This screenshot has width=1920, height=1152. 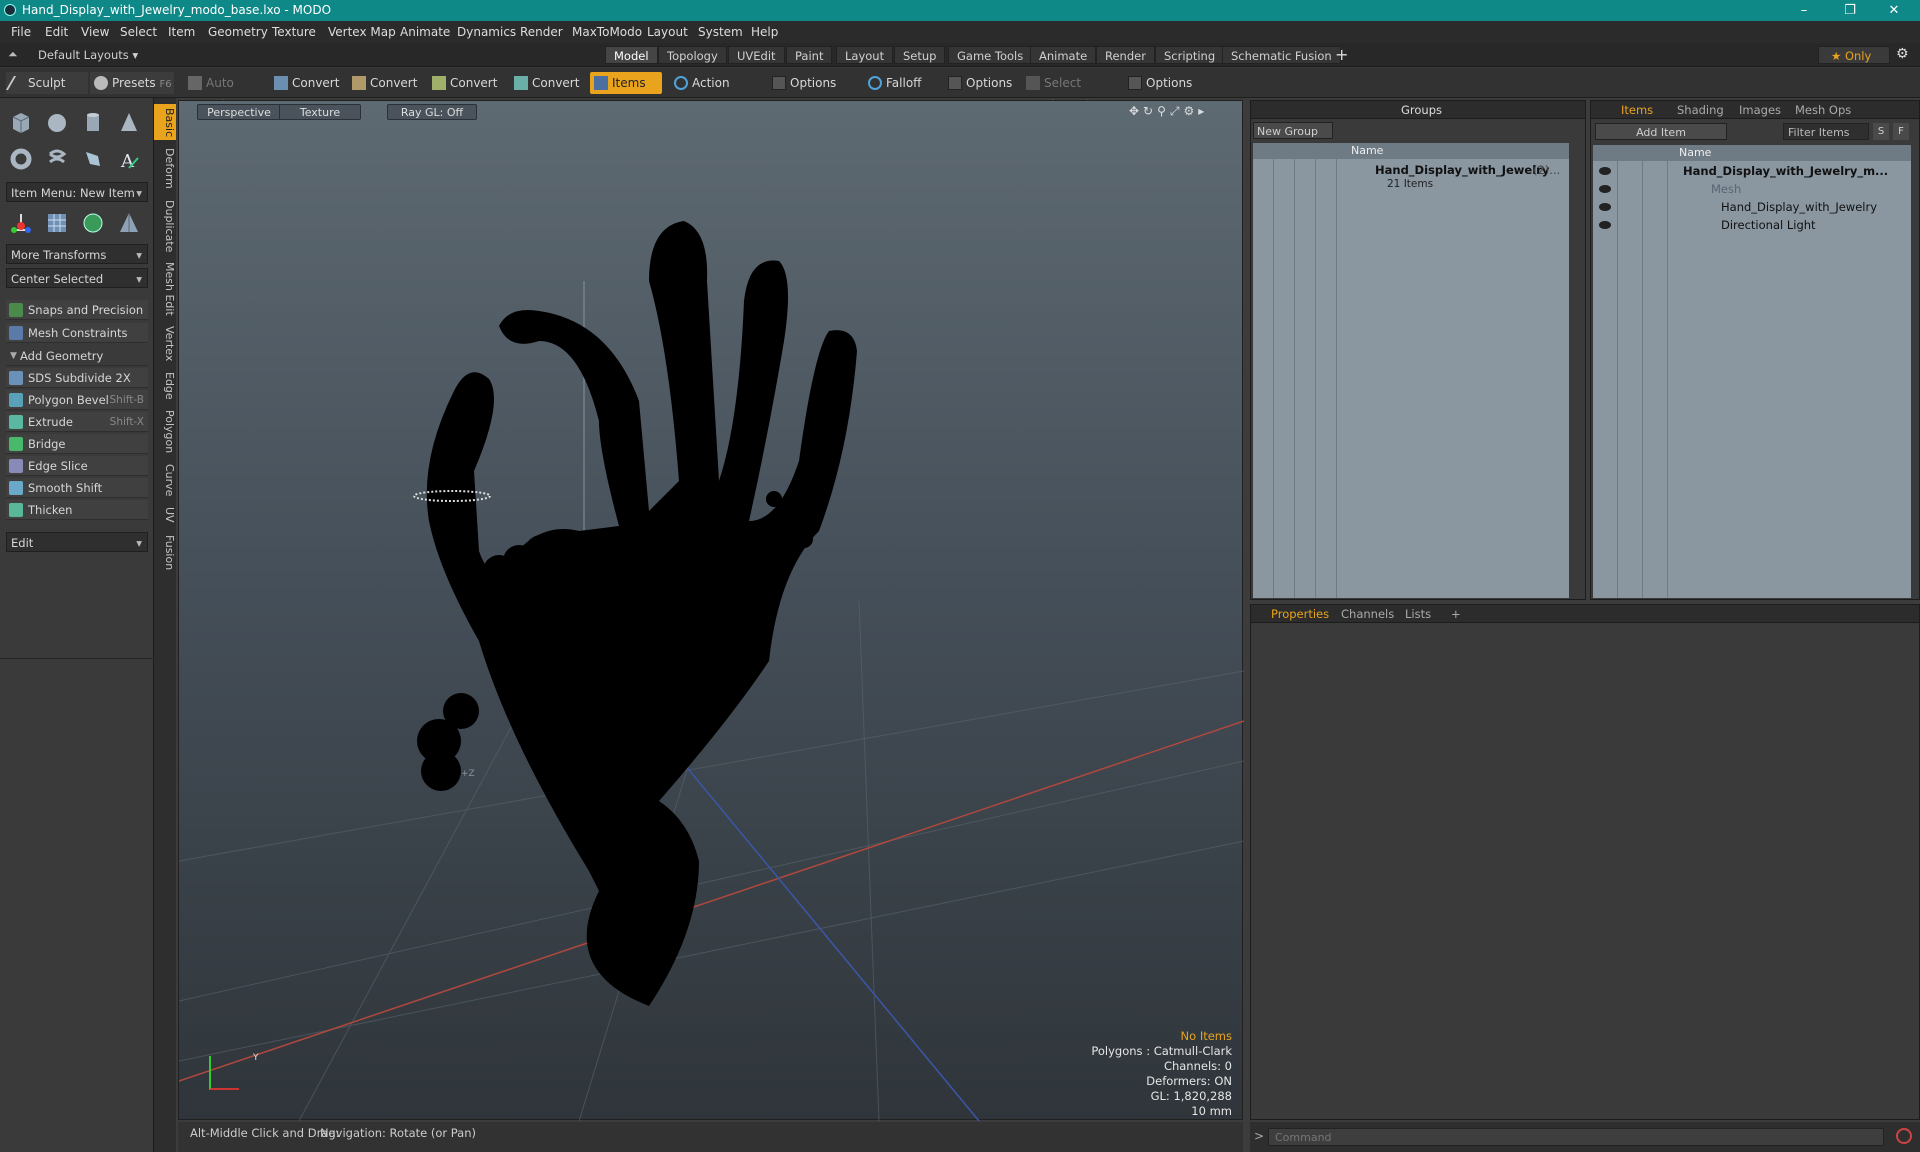 I want to click on pyramid-icon, so click(x=129, y=223).